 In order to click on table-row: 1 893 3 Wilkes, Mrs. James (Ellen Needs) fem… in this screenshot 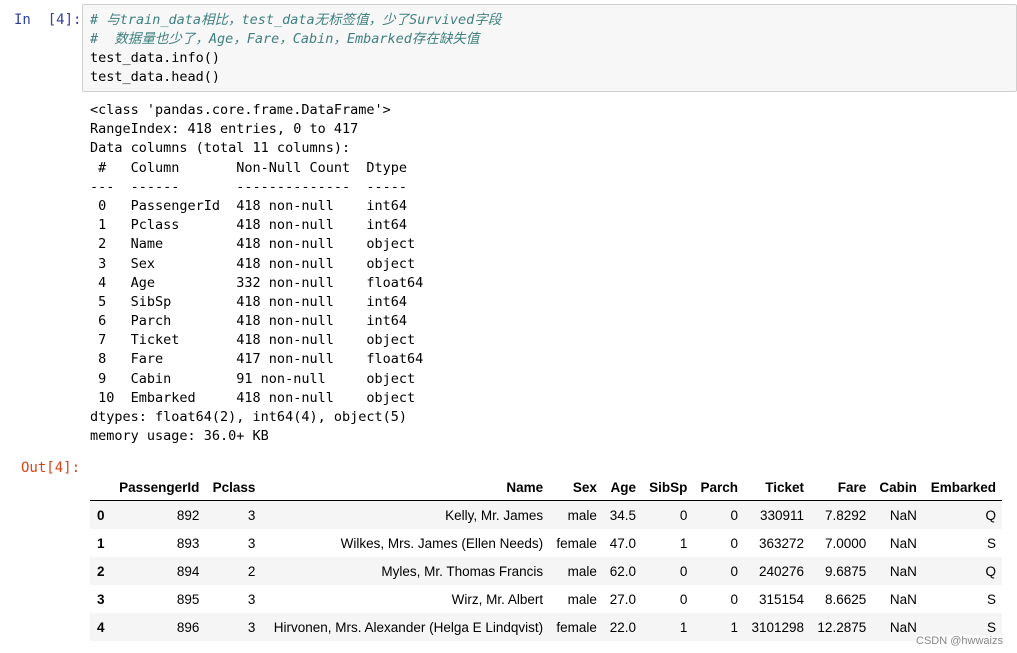, I will do `click(546, 543)`.